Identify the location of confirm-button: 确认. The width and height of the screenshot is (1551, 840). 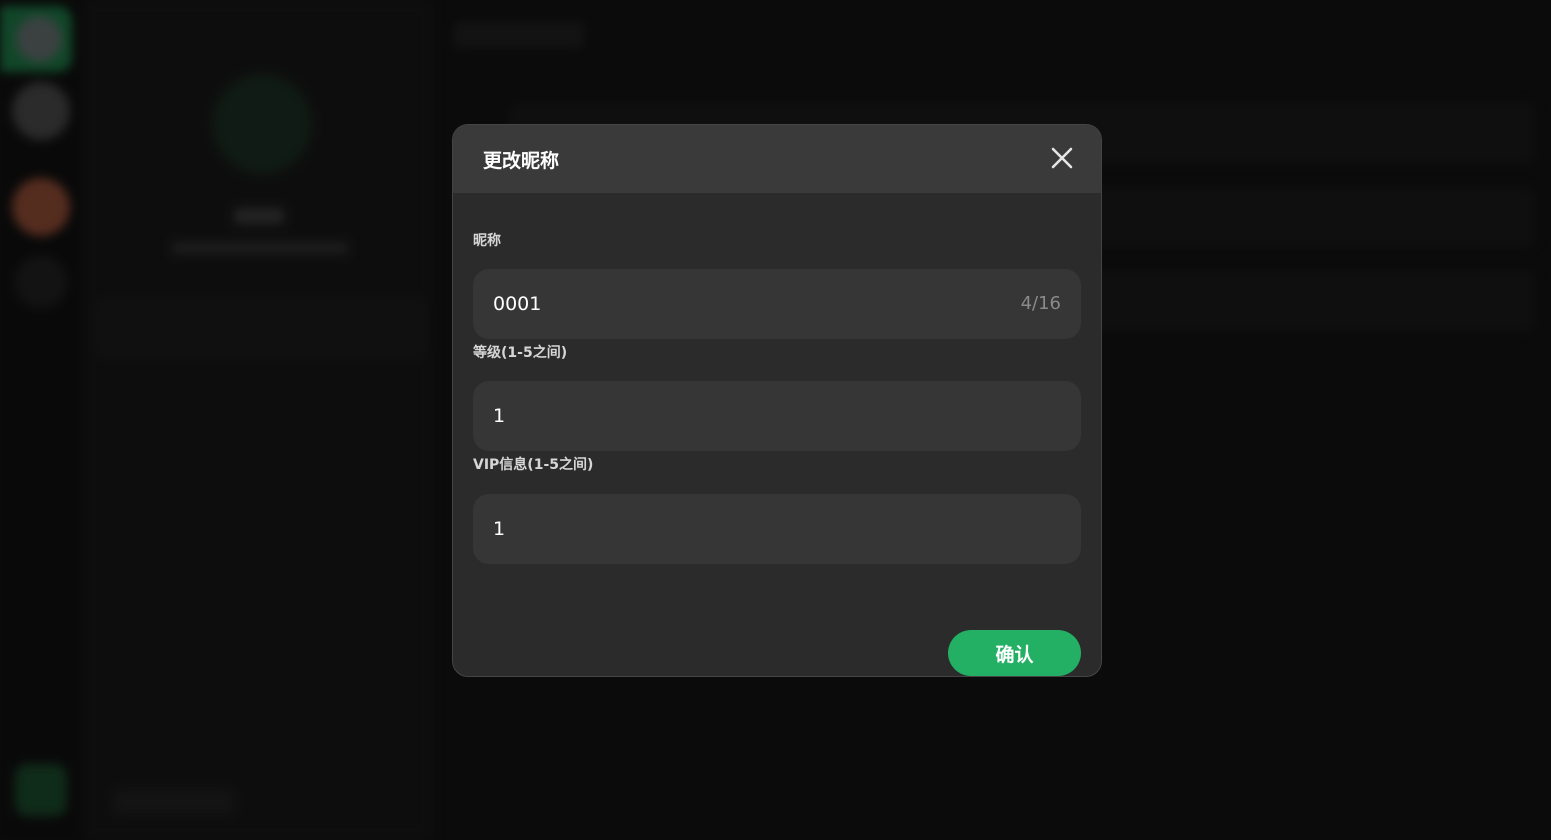
(1014, 653).